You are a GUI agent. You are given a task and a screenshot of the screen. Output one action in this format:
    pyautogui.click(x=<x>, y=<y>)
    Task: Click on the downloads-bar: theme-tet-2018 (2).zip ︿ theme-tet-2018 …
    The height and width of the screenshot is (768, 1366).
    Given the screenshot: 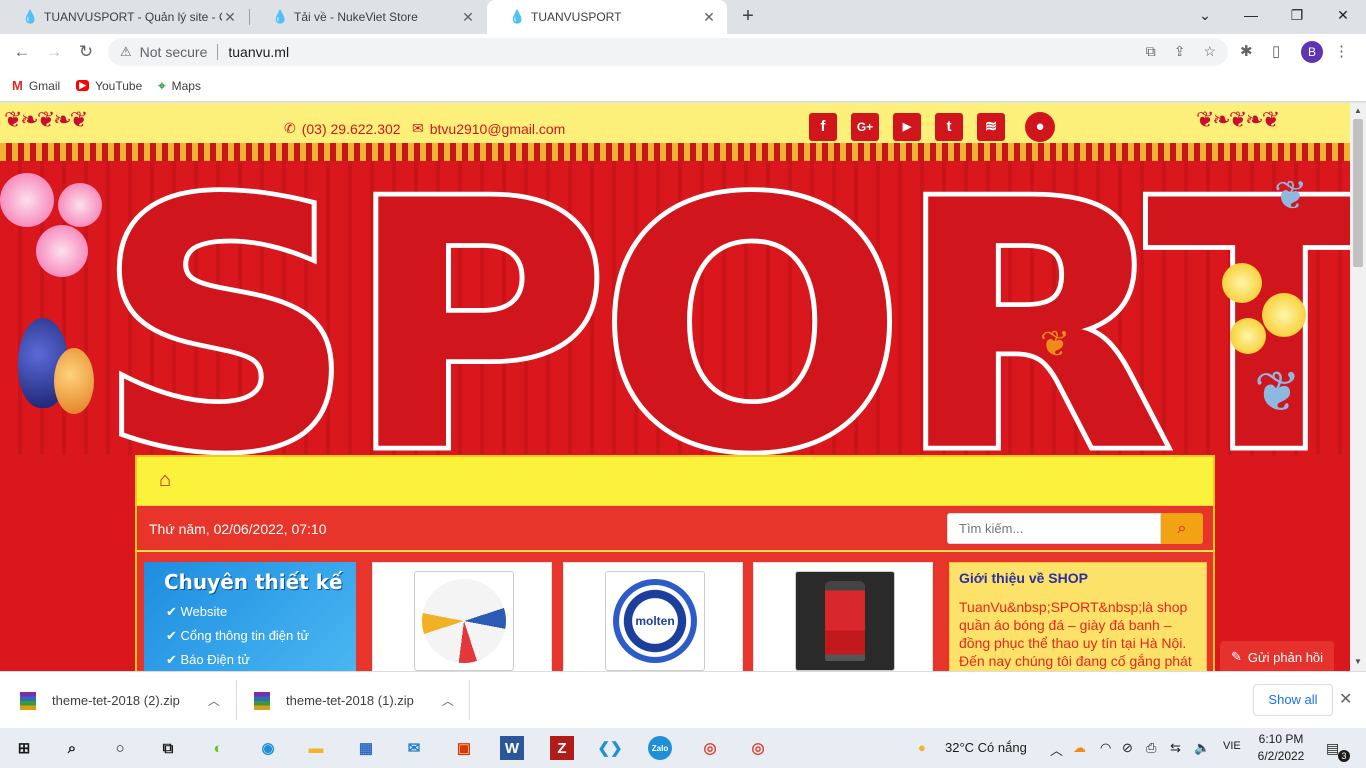 What is the action you would take?
    pyautogui.click(x=683, y=699)
    